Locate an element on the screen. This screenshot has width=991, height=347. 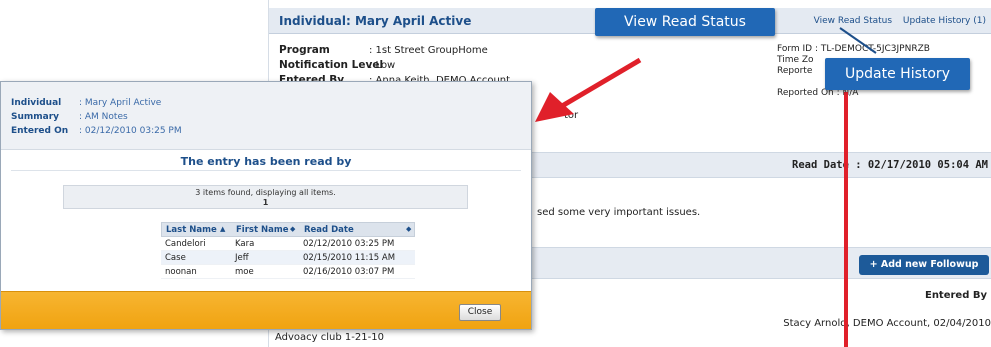
note-text: sed some very important issues. is located at coordinates (619, 212).